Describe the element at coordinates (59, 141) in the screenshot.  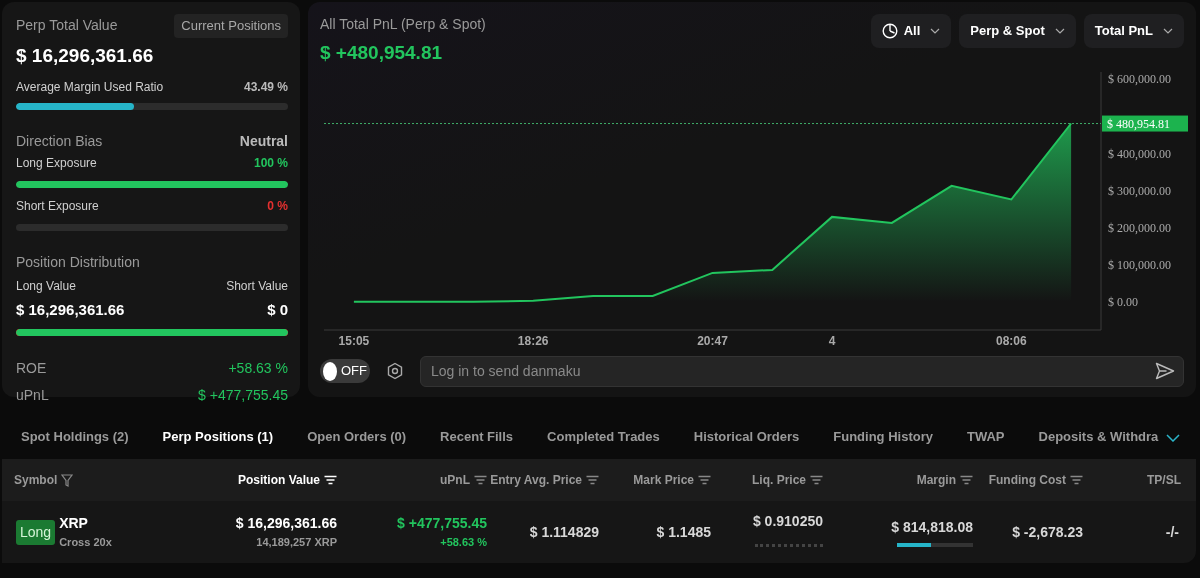
I see `section-title: Direction Bias` at that location.